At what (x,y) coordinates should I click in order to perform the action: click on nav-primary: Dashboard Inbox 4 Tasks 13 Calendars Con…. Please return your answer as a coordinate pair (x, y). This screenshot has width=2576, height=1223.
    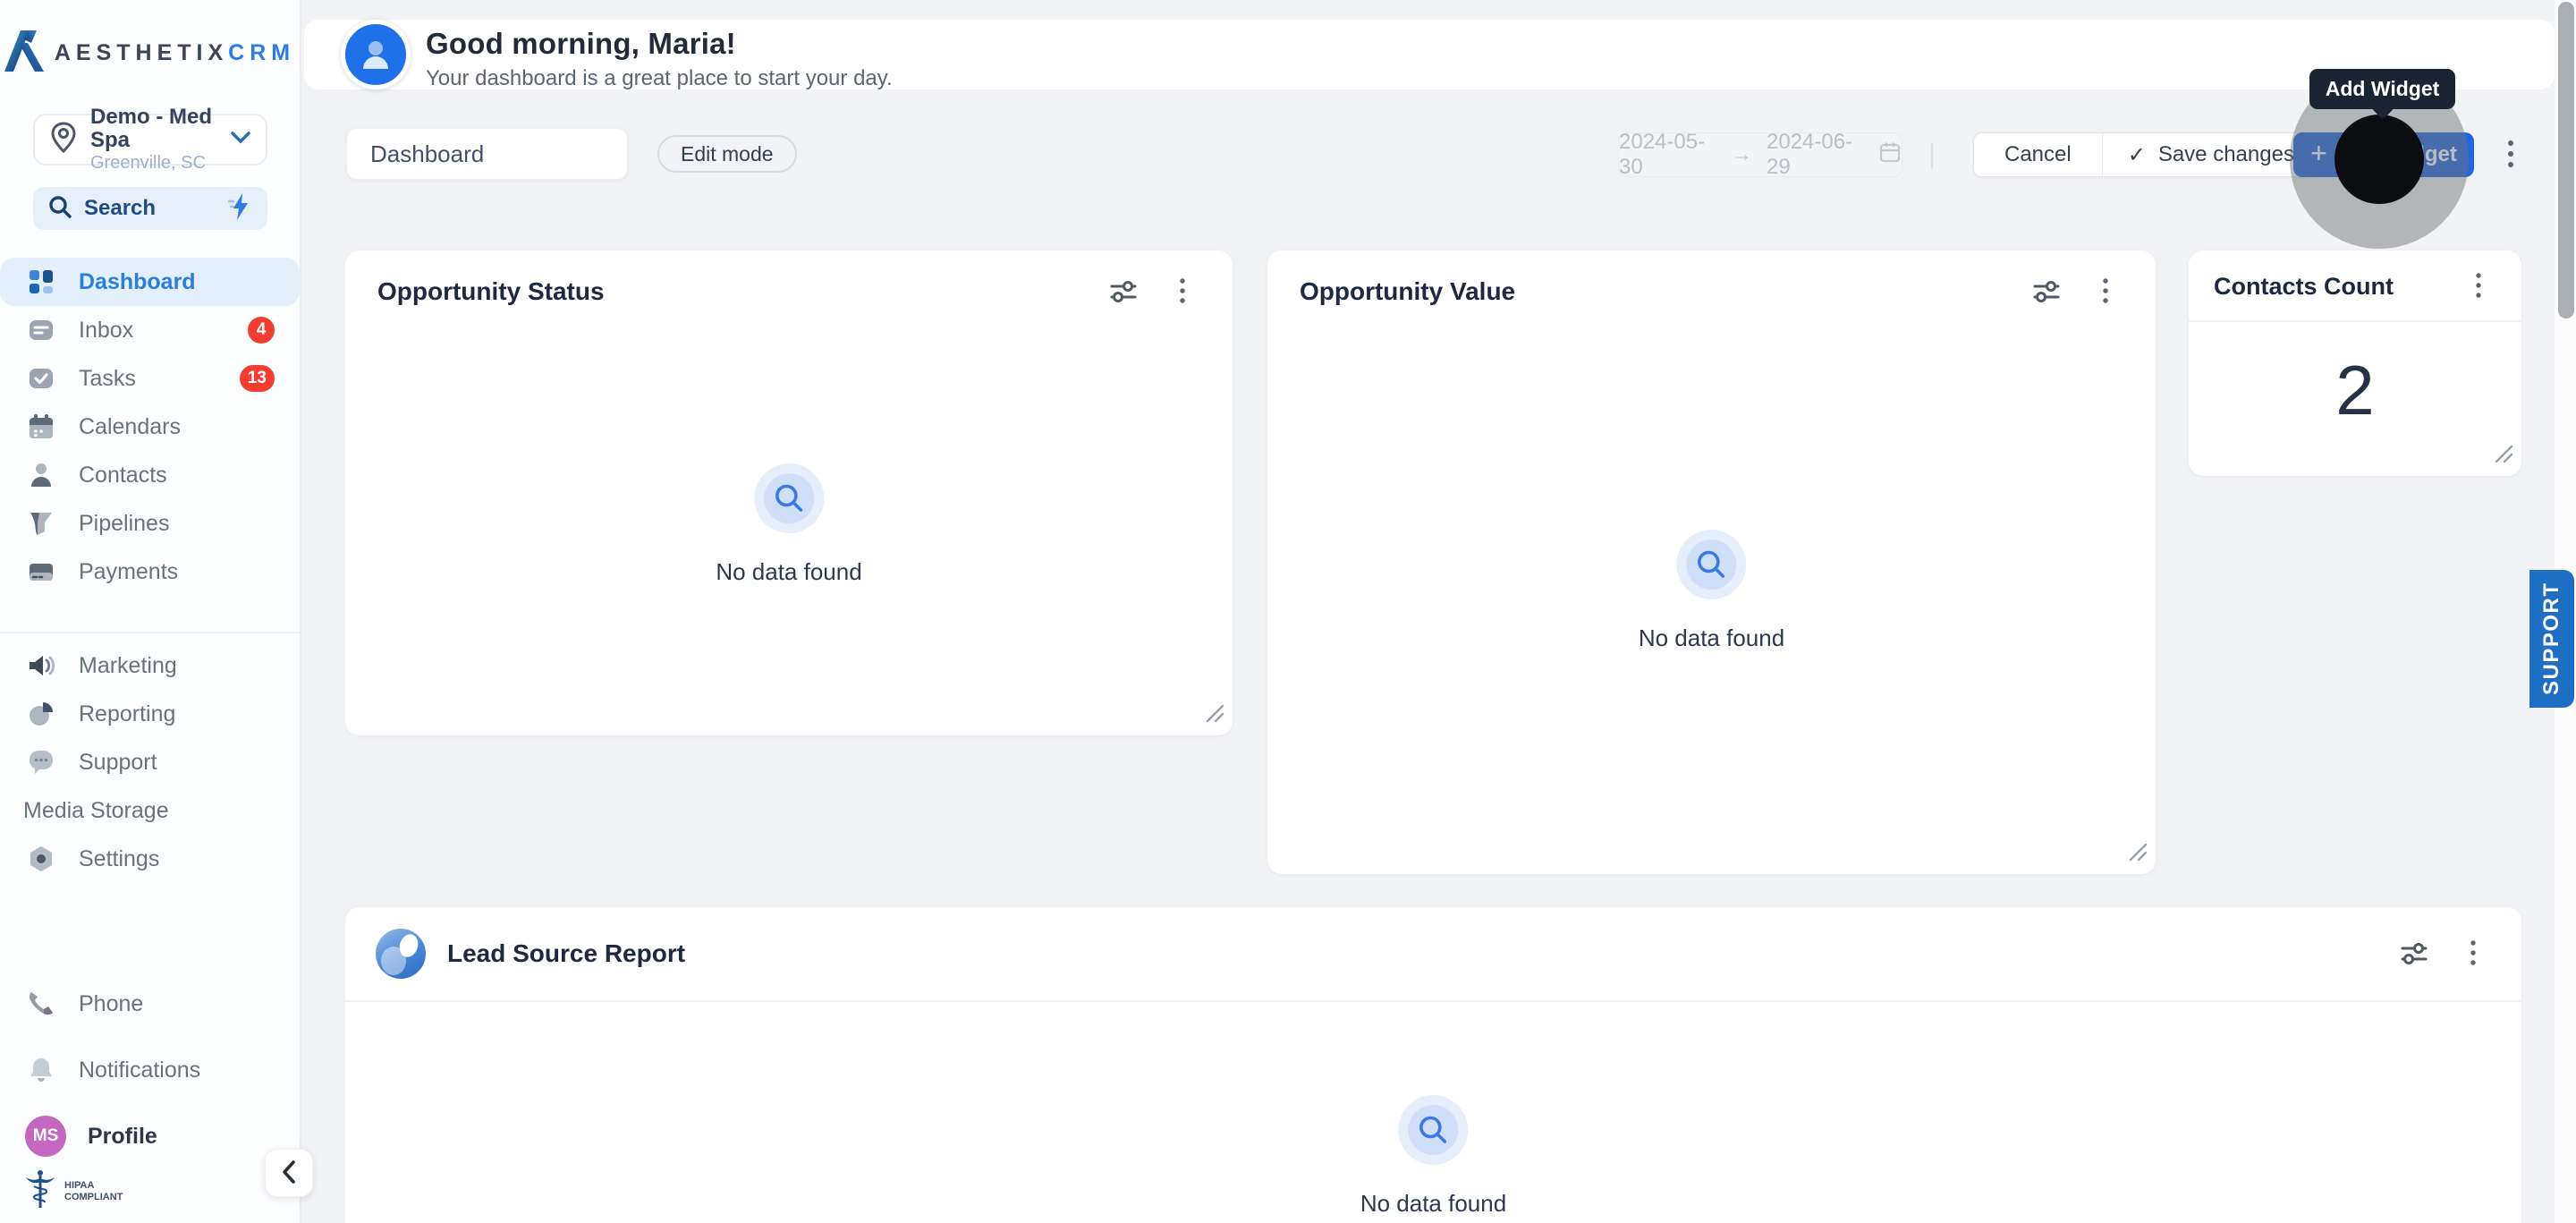
    Looking at the image, I should click on (150, 427).